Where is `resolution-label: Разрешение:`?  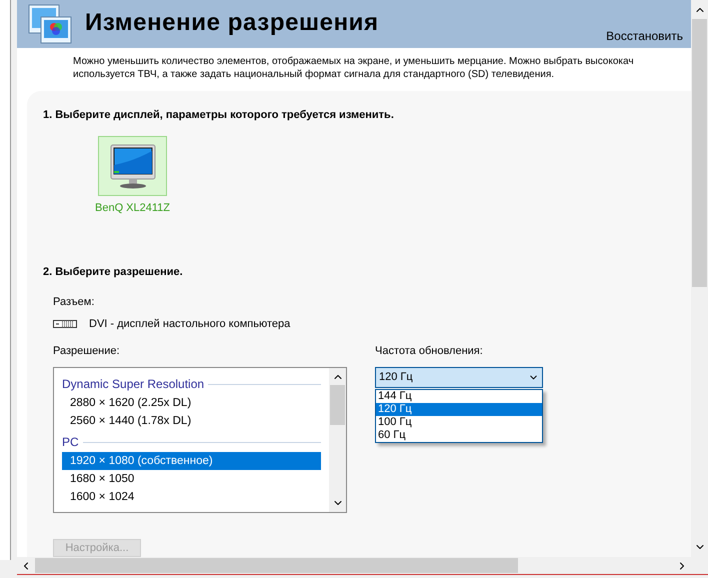
resolution-label: Разрешение: is located at coordinates (87, 351).